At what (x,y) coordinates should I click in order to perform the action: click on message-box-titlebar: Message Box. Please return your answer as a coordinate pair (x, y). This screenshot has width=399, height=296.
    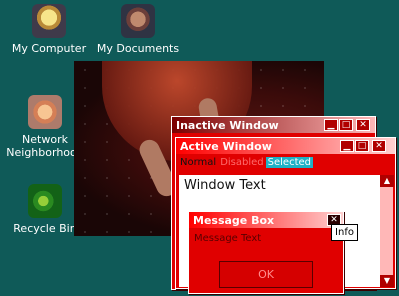
    Looking at the image, I should click on (266, 220).